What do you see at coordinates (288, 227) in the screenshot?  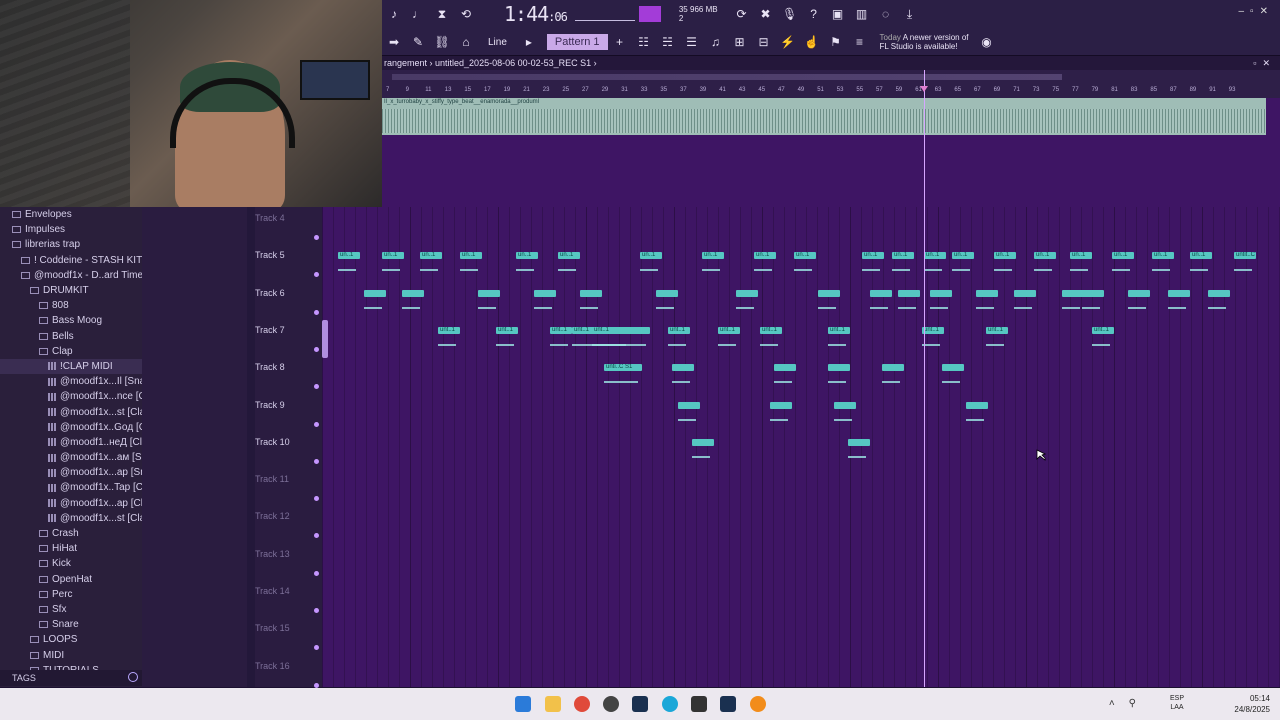 I see `track-header: Track 4` at bounding box center [288, 227].